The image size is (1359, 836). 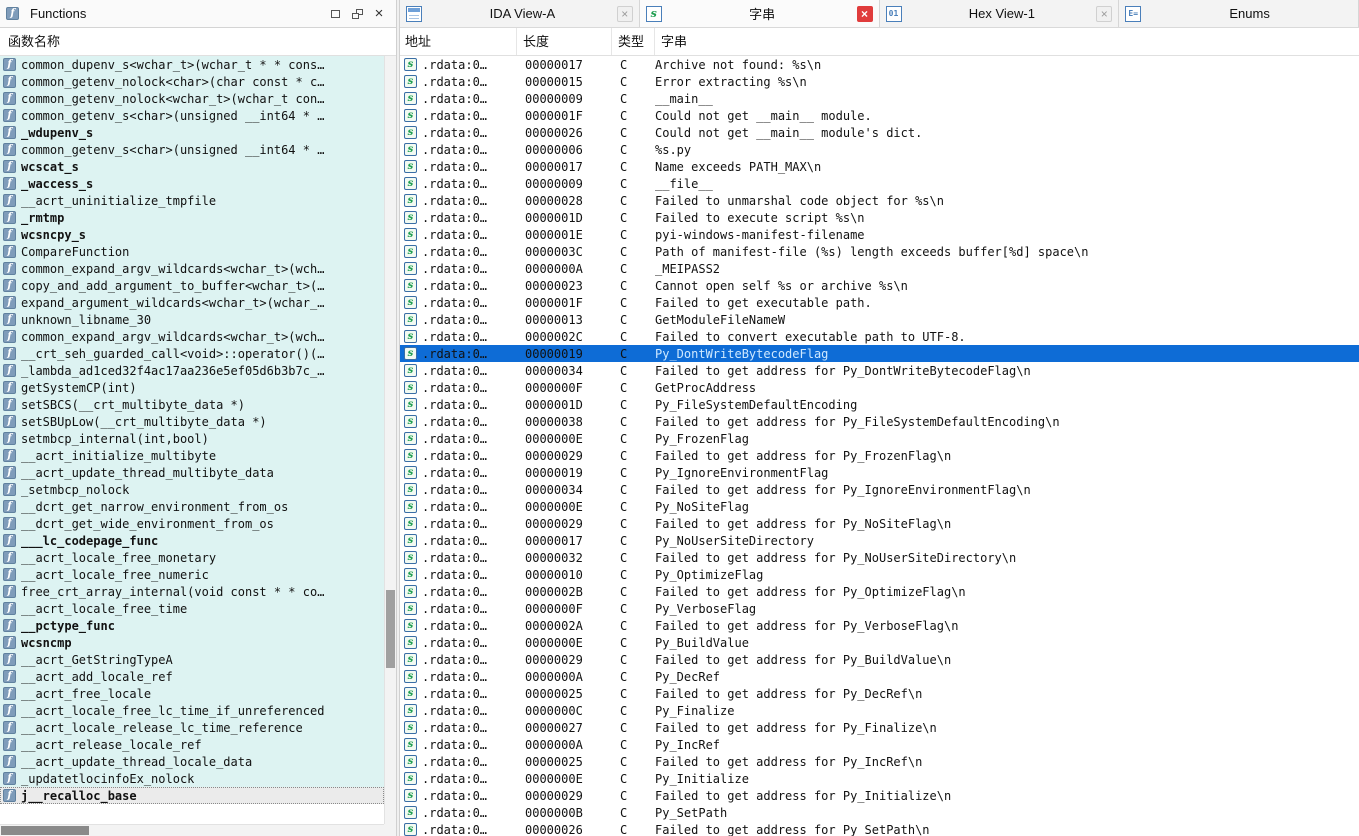 I want to click on function-row: f CompareFunction, so click(x=192, y=251).